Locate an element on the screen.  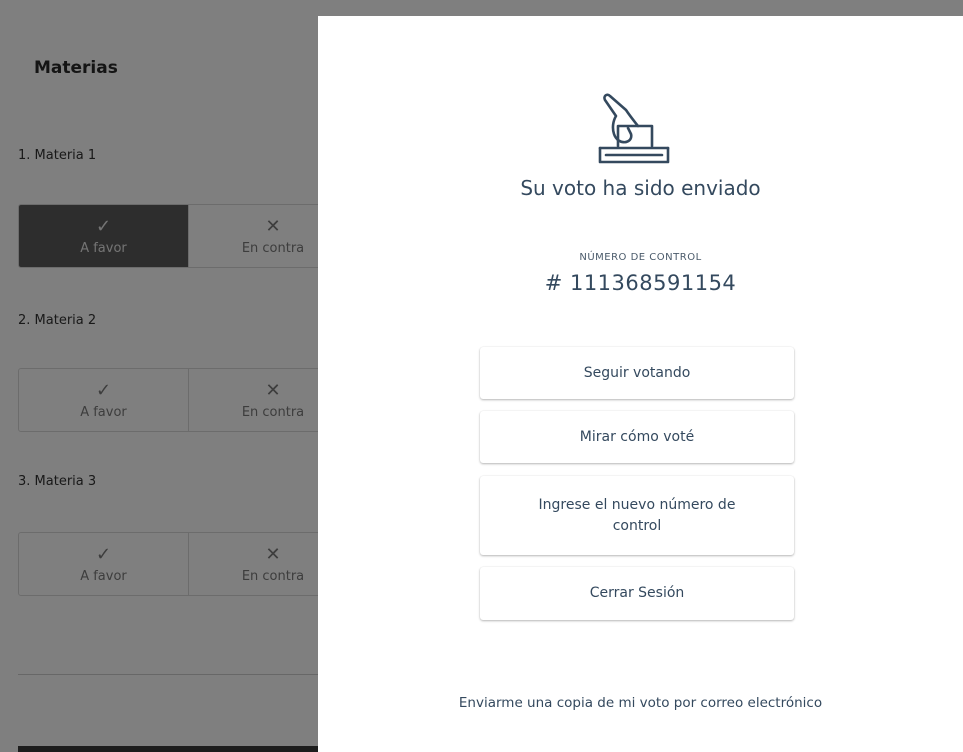
modal-heading: Su voto ha sido enviado is located at coordinates (640, 188).